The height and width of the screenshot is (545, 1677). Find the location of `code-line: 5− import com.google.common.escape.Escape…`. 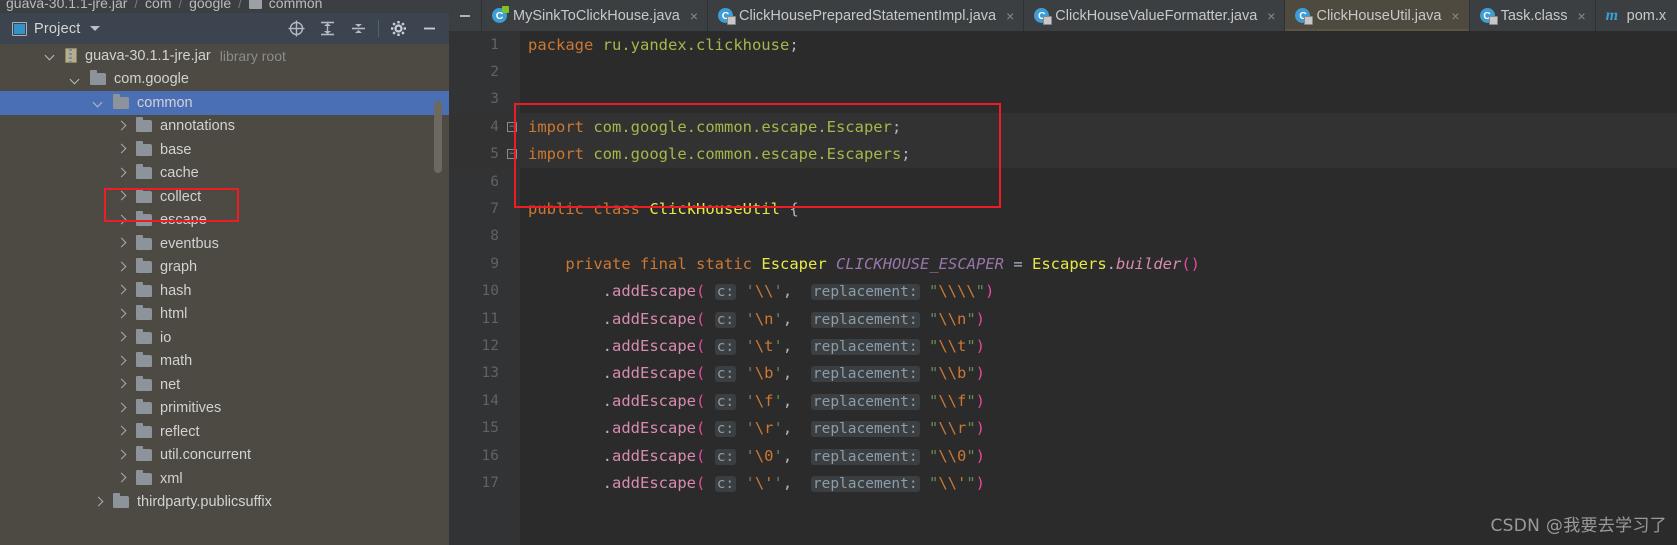

code-line: 5− import com.google.common.escape.Escape… is located at coordinates (1063, 154).